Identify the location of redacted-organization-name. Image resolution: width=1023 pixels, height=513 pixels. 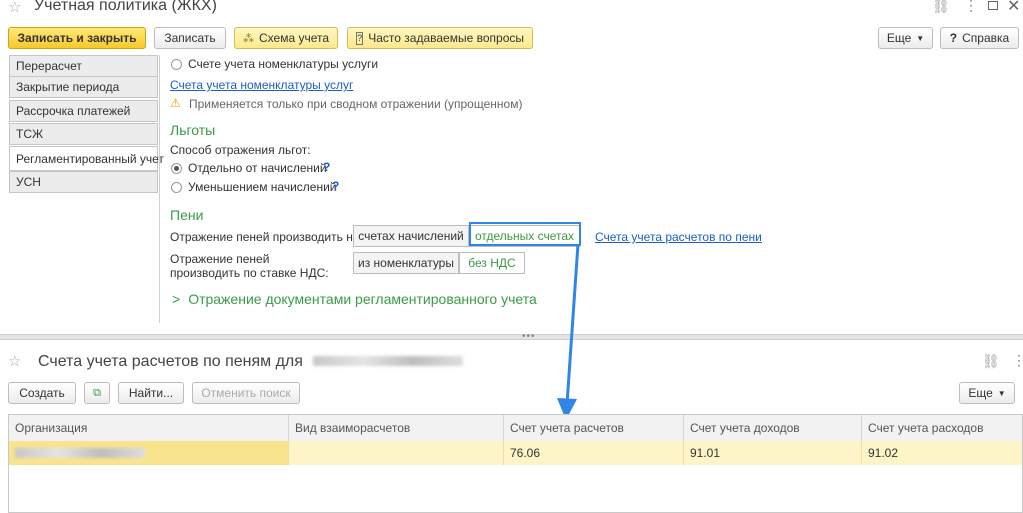
(388, 361).